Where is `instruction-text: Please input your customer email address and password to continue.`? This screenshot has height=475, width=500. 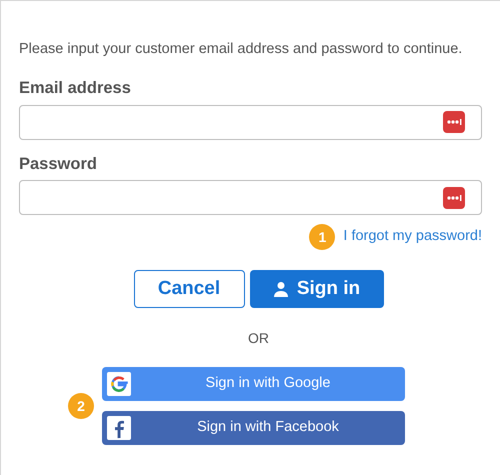
instruction-text: Please input your customer email address and password to continue. is located at coordinates (241, 49).